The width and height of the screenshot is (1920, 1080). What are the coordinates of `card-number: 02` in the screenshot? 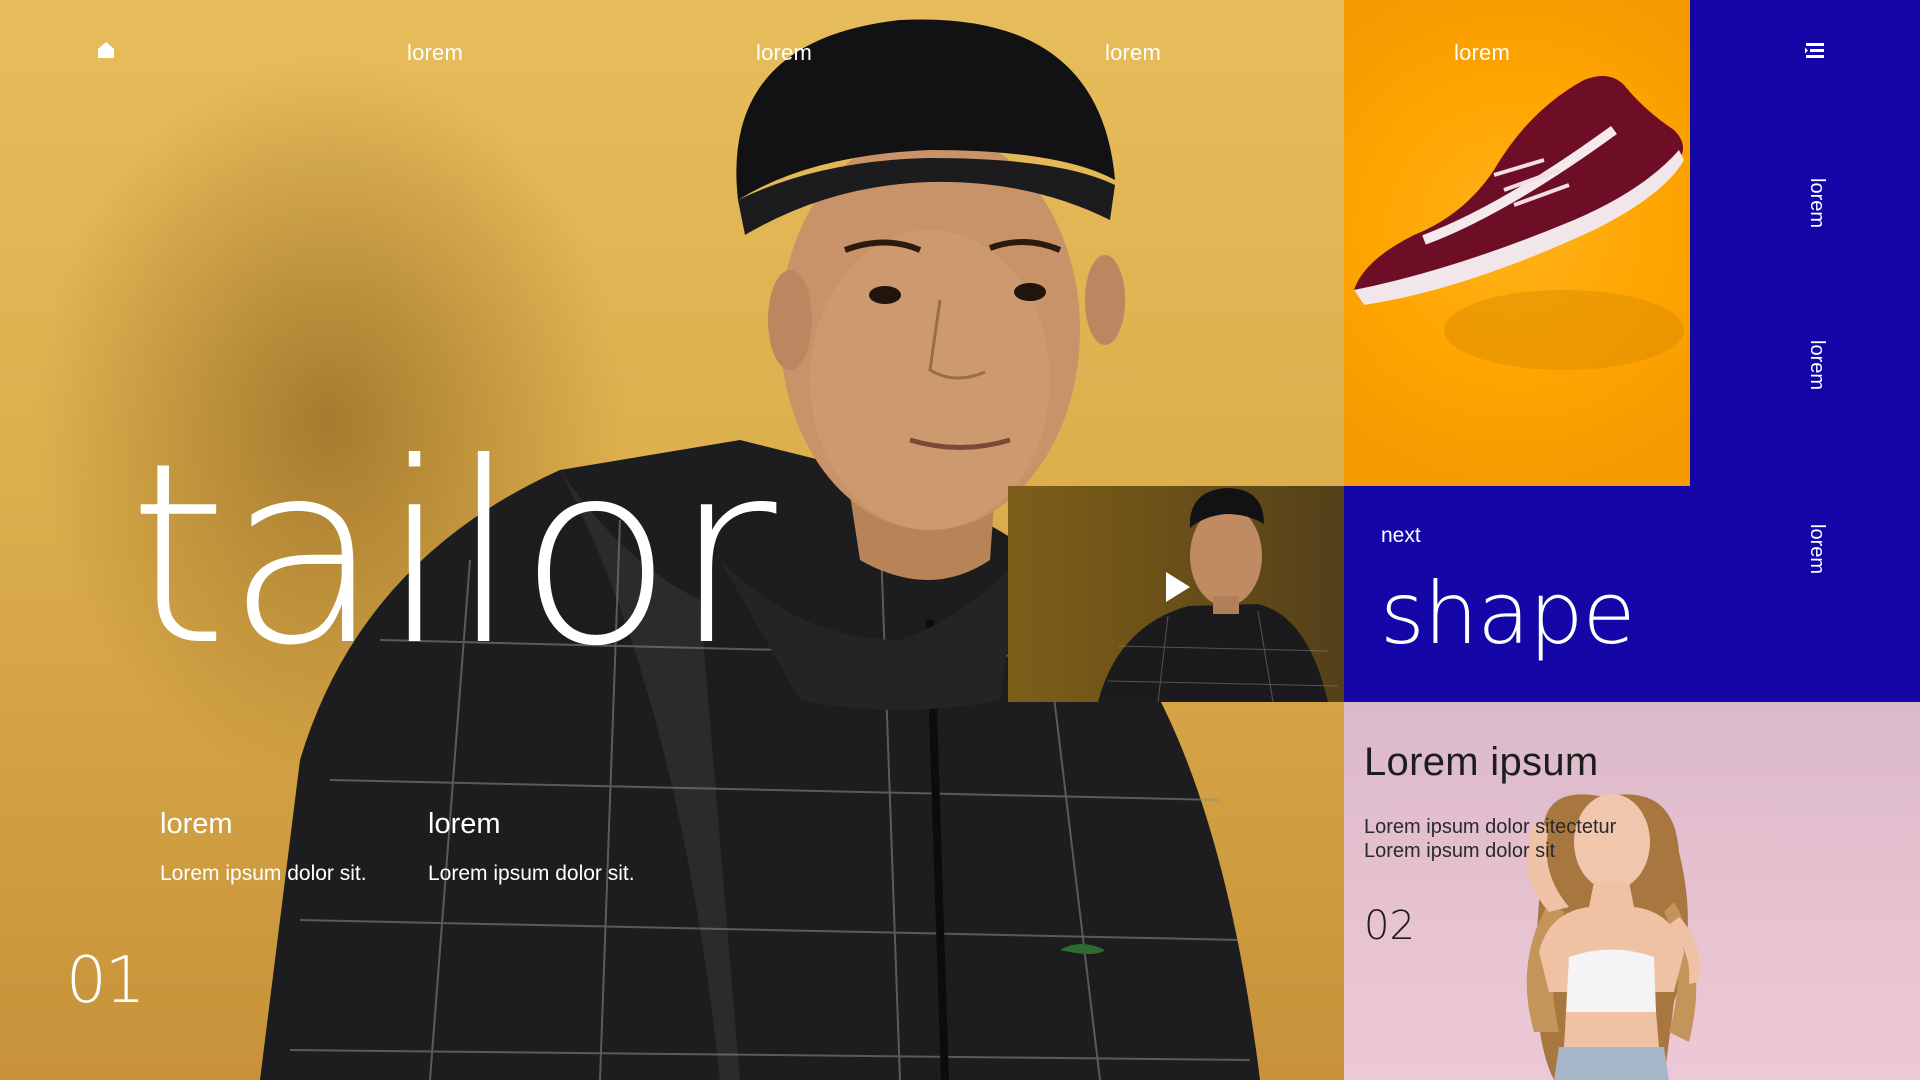 It's located at (1389, 926).